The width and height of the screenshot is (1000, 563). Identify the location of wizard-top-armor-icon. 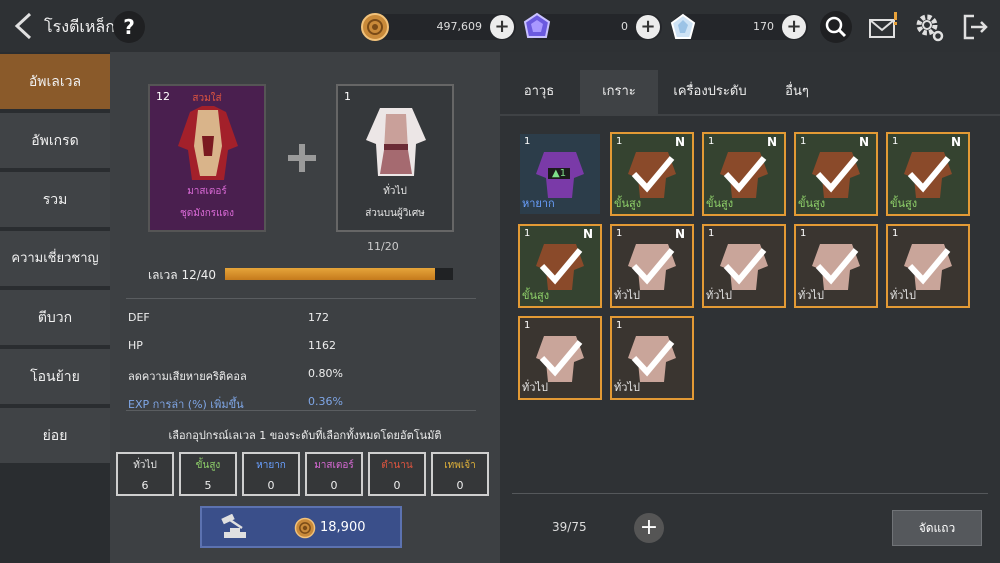
(396, 142).